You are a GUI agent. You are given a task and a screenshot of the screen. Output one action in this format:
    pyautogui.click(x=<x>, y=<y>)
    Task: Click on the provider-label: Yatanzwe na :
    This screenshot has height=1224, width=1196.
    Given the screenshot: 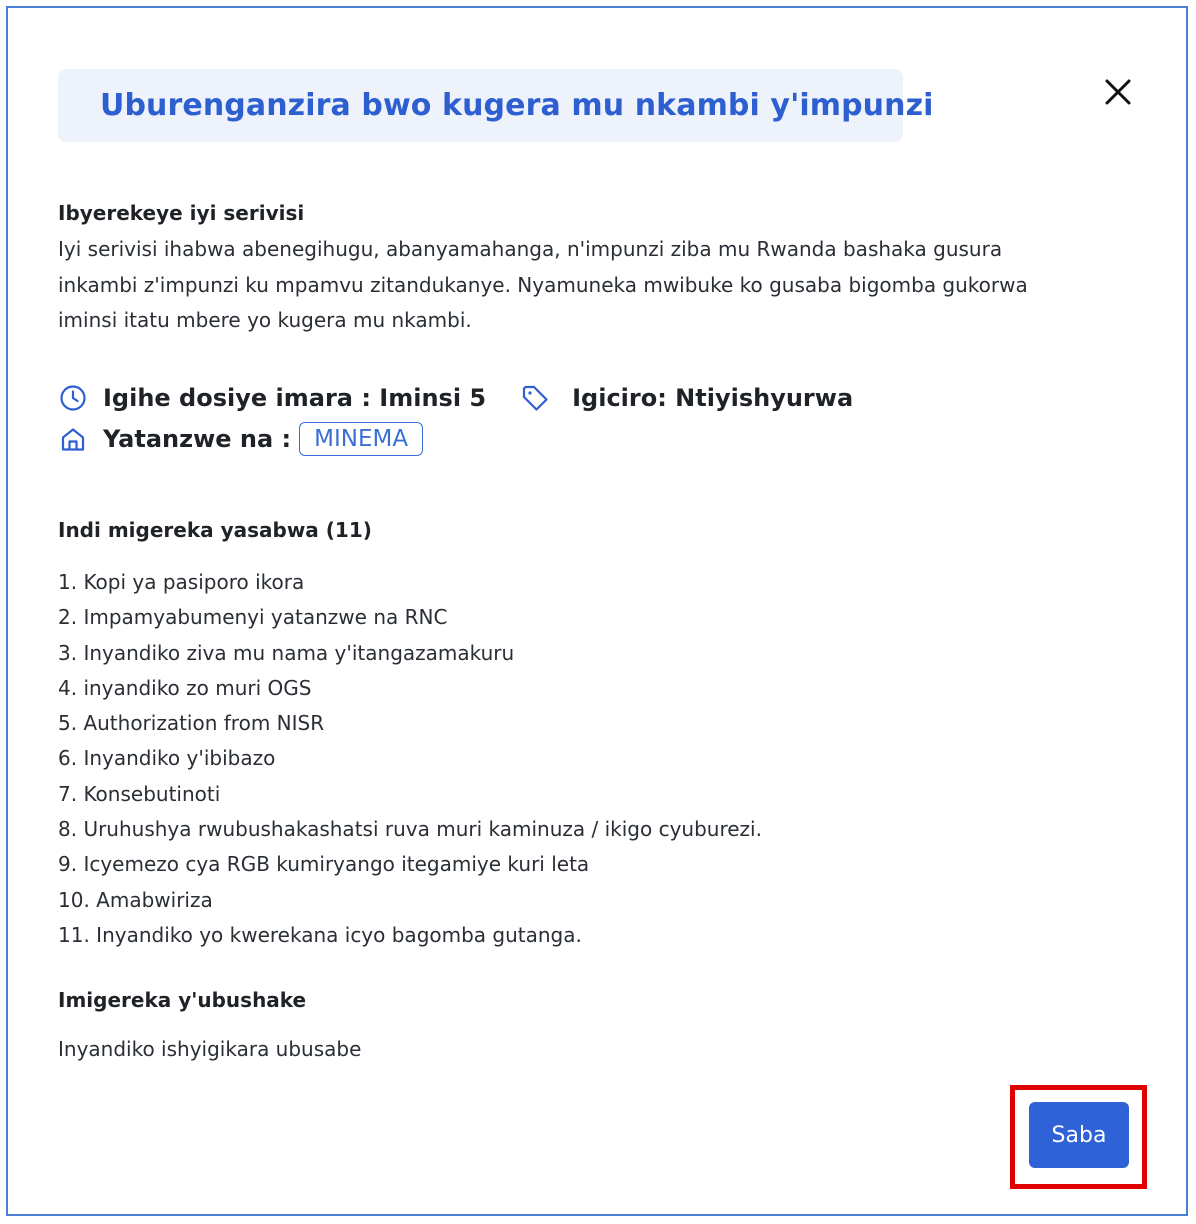 What is the action you would take?
    pyautogui.click(x=197, y=439)
    